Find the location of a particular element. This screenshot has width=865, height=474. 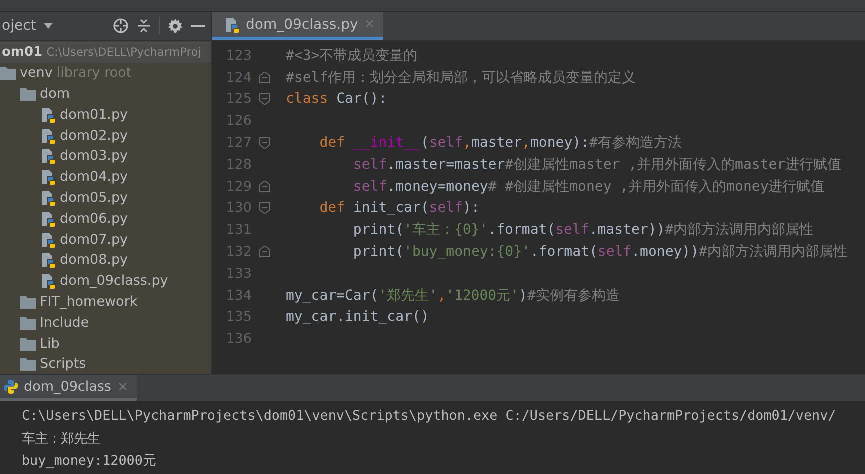

tree-item: dom is located at coordinates (55, 94).